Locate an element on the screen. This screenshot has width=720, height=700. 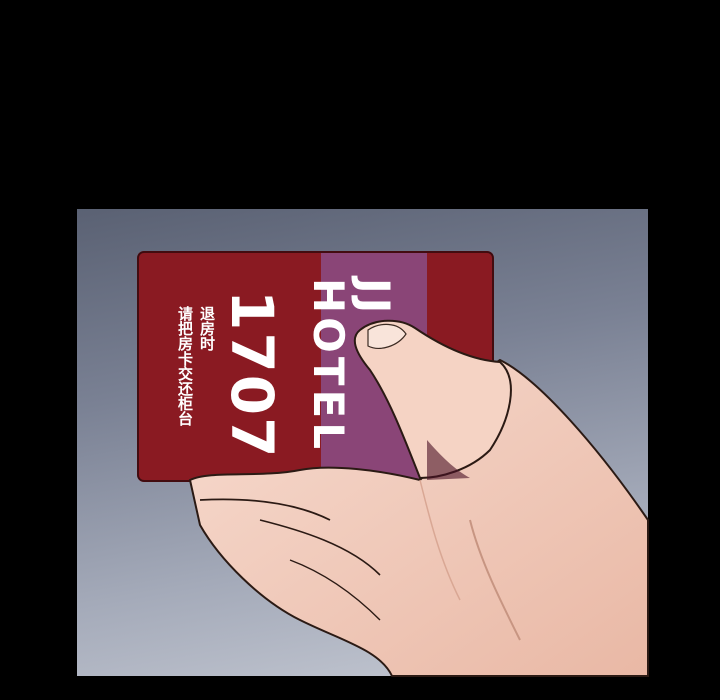
room-number: 1707 is located at coordinates (252, 375).